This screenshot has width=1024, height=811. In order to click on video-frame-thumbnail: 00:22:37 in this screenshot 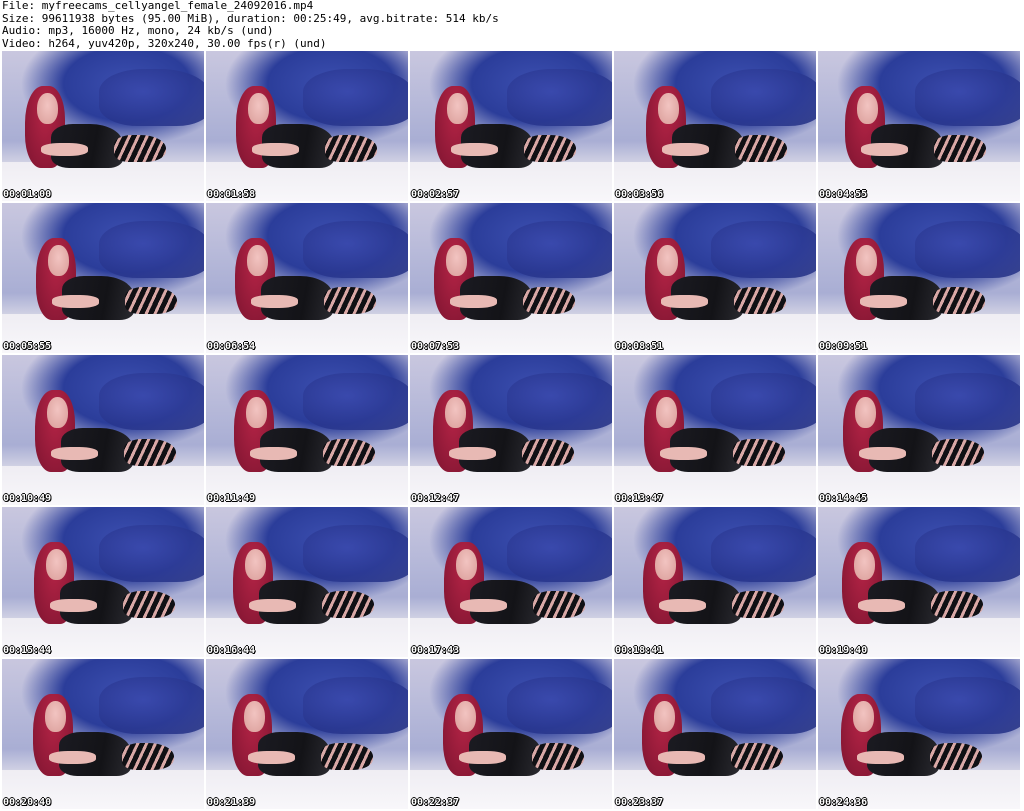, I will do `click(511, 734)`.